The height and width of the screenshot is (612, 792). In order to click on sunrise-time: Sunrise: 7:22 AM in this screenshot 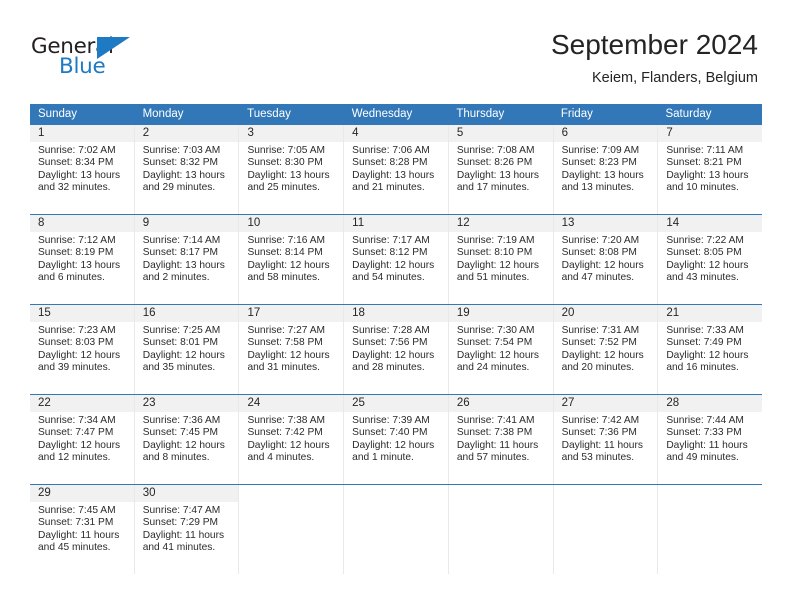, I will do `click(705, 240)`.